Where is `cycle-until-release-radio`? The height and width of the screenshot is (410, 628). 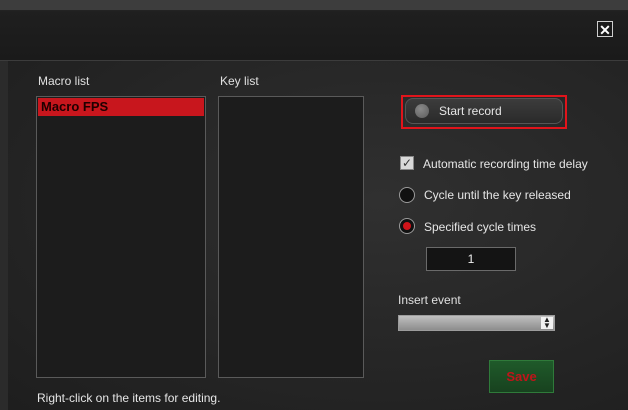
cycle-until-release-radio is located at coordinates (407, 195).